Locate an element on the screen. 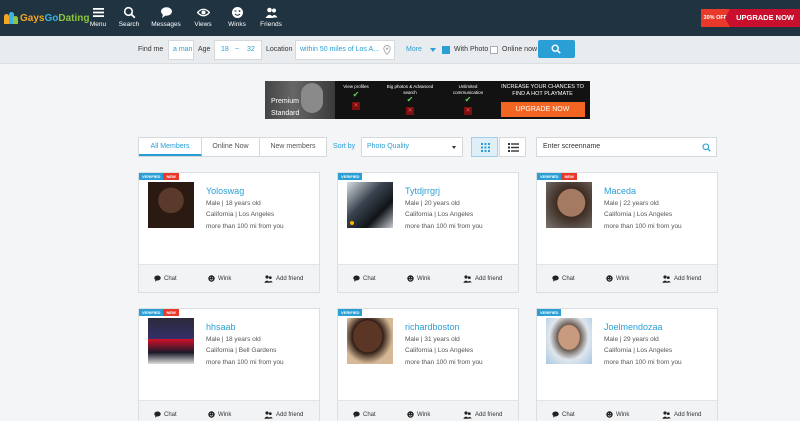  banner-upgrade-button: UPGRADE NOW is located at coordinates (542, 109).